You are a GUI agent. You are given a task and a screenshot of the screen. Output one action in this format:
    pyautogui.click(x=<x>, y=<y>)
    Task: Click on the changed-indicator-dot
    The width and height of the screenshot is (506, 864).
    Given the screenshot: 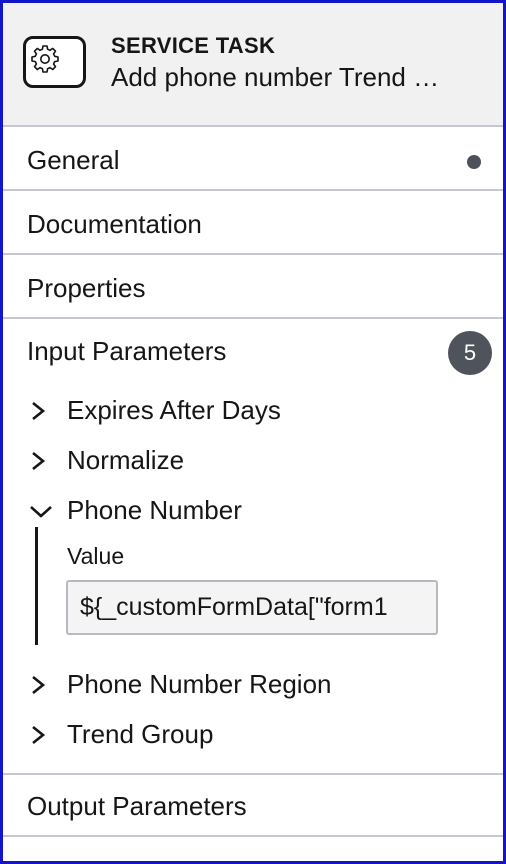 What is the action you would take?
    pyautogui.click(x=474, y=162)
    